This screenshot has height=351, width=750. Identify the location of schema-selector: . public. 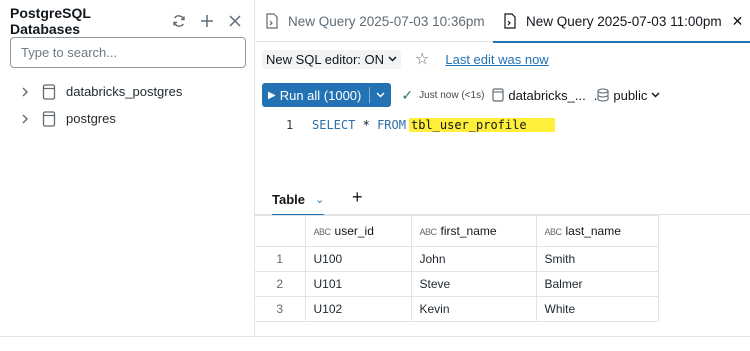
(627, 95).